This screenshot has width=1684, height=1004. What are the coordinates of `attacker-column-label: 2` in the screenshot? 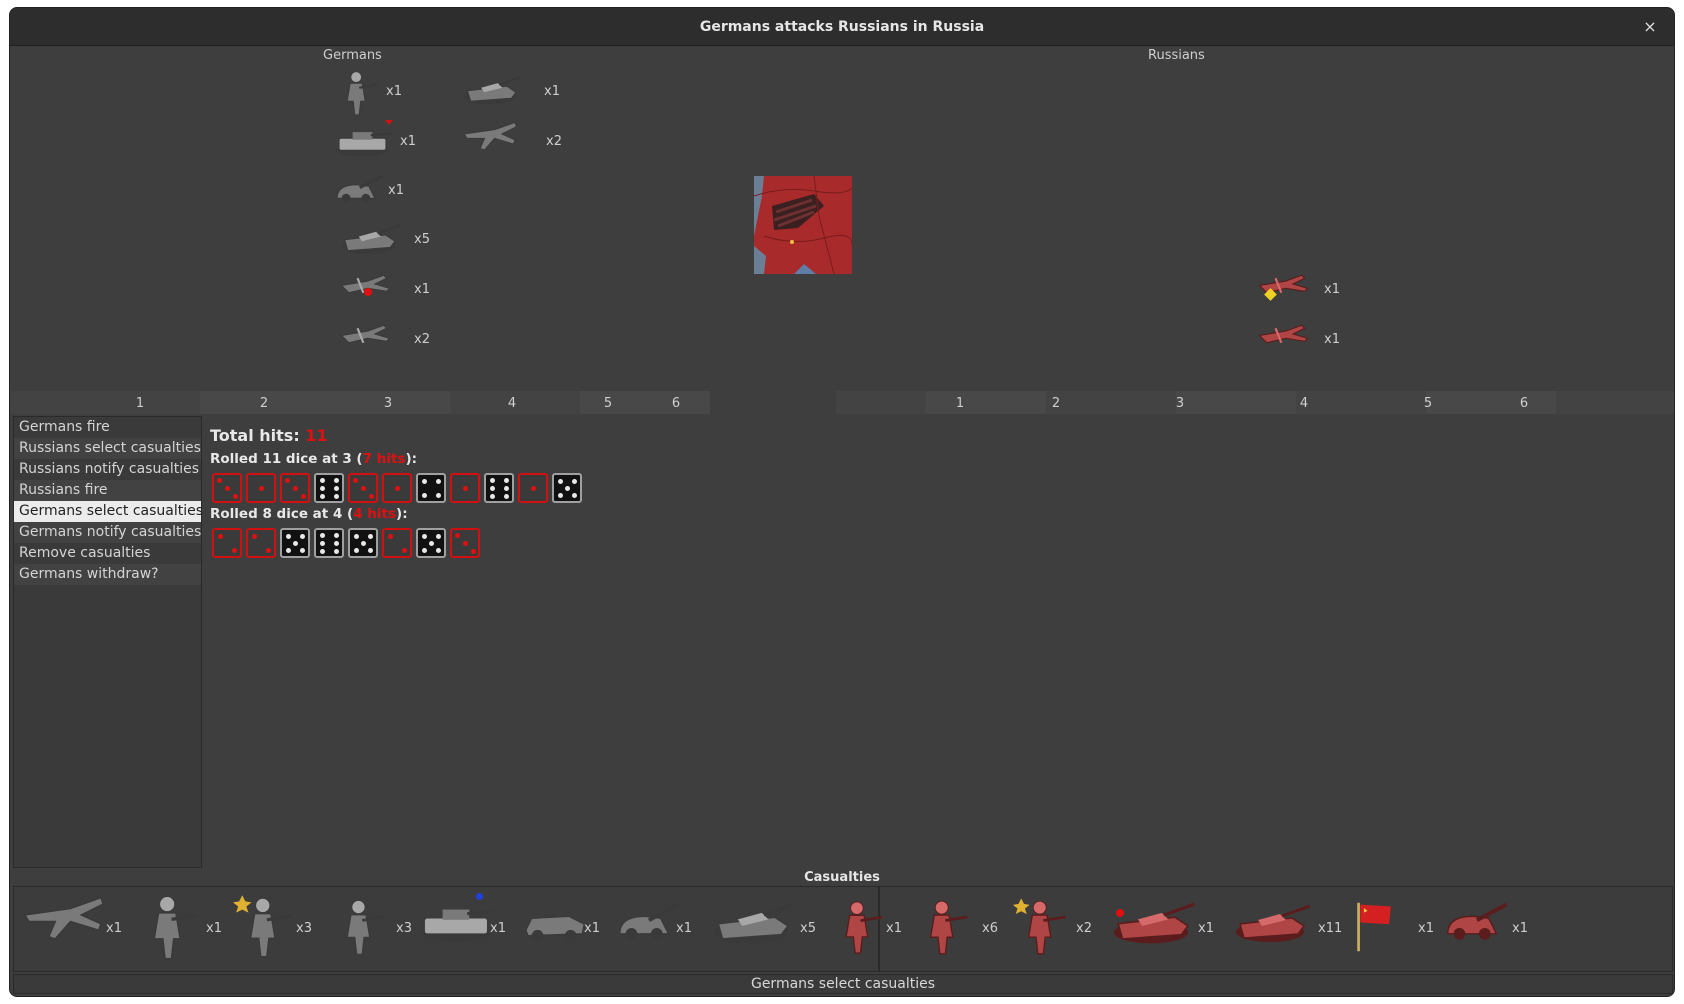 It's located at (264, 403).